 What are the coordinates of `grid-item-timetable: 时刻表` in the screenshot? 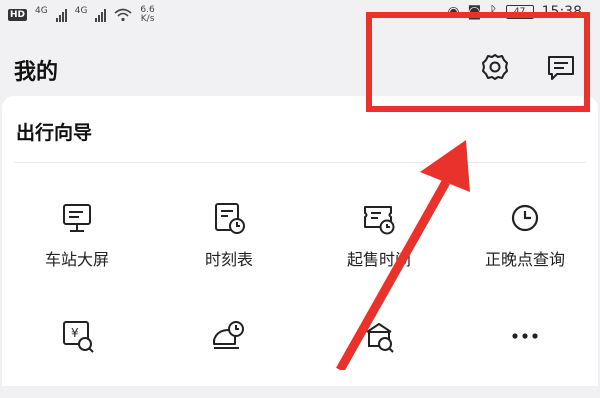 It's located at (229, 240).